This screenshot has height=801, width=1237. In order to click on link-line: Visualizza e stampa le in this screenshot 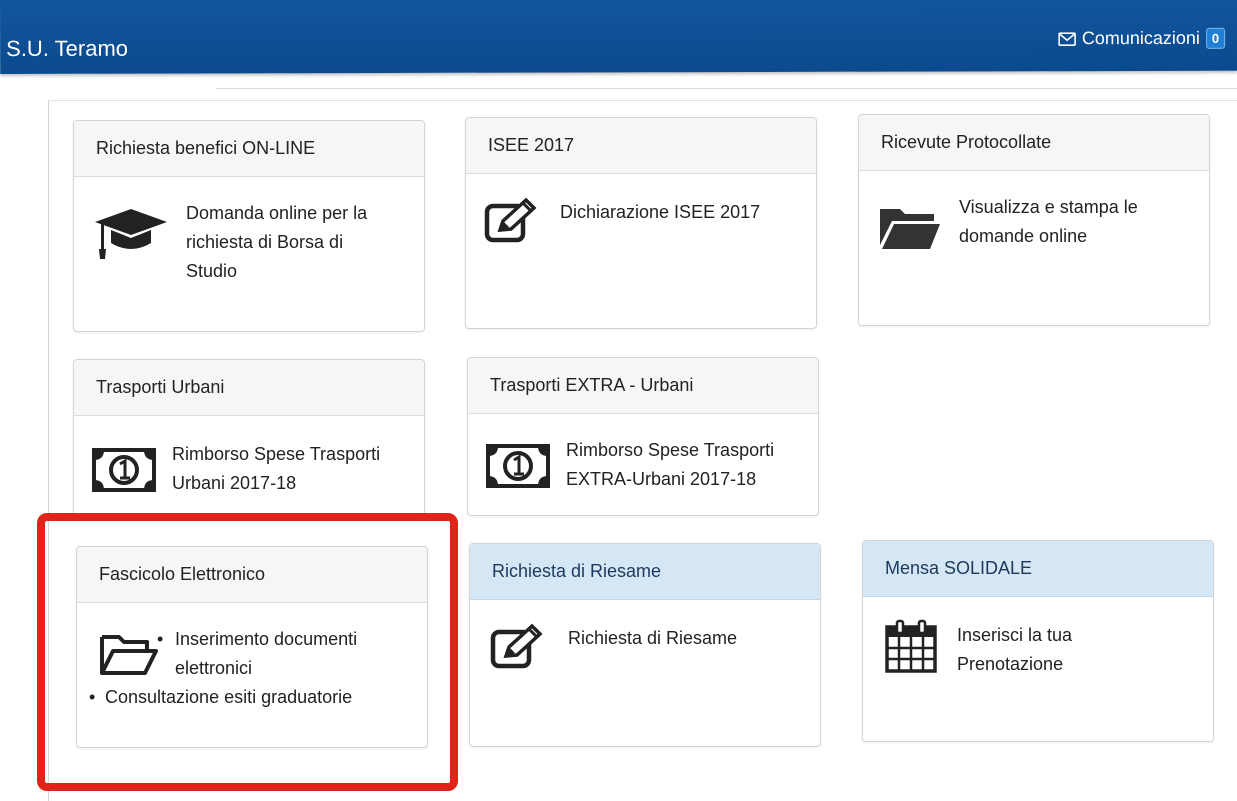, I will do `click(1048, 207)`.